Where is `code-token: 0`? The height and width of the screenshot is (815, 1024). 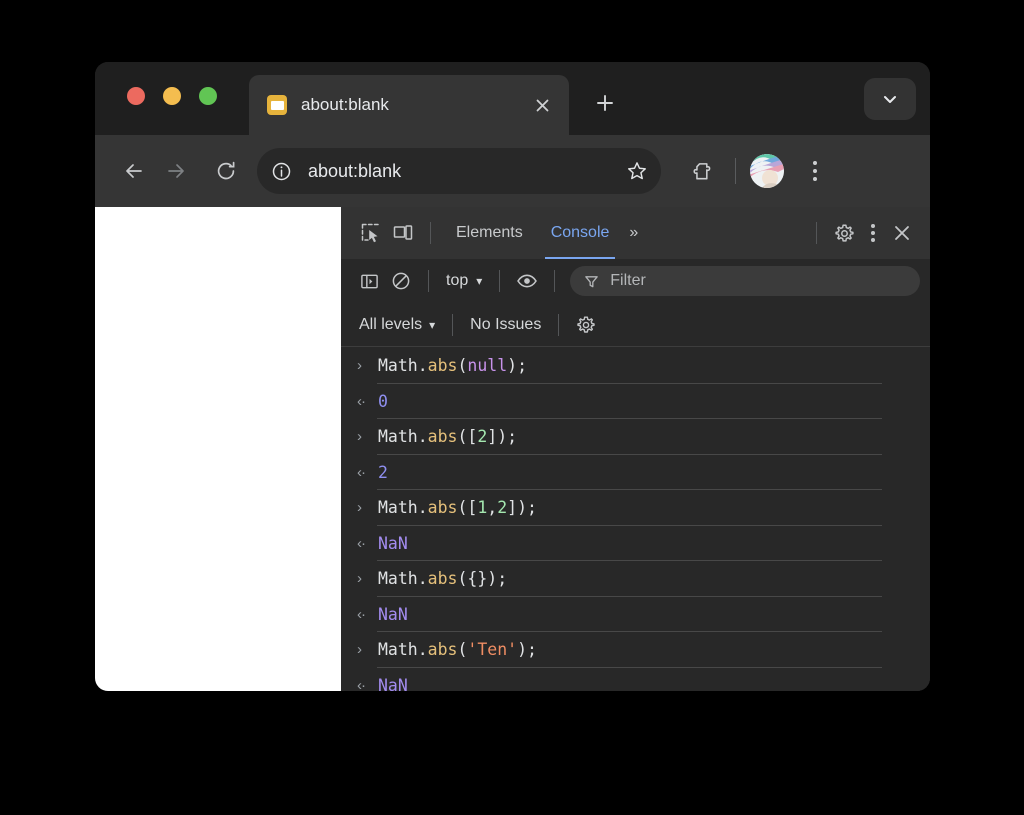
code-token: 0 is located at coordinates (383, 401).